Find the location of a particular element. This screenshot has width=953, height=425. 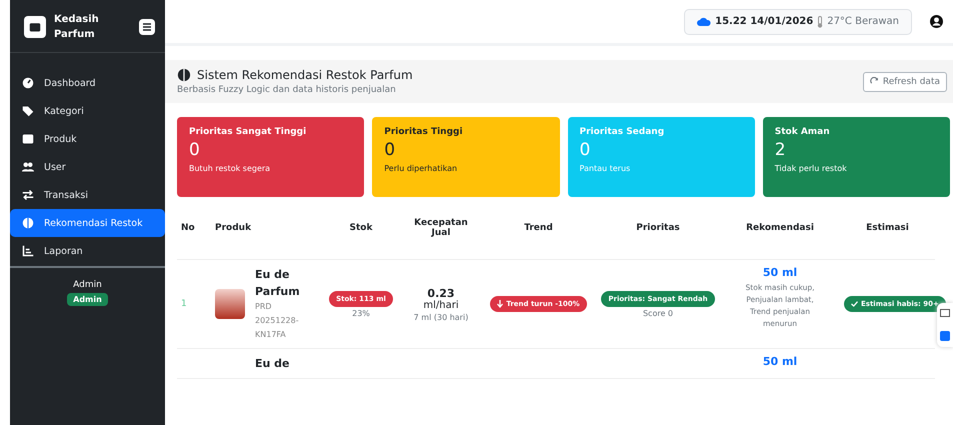

column-header: Trend is located at coordinates (538, 228).